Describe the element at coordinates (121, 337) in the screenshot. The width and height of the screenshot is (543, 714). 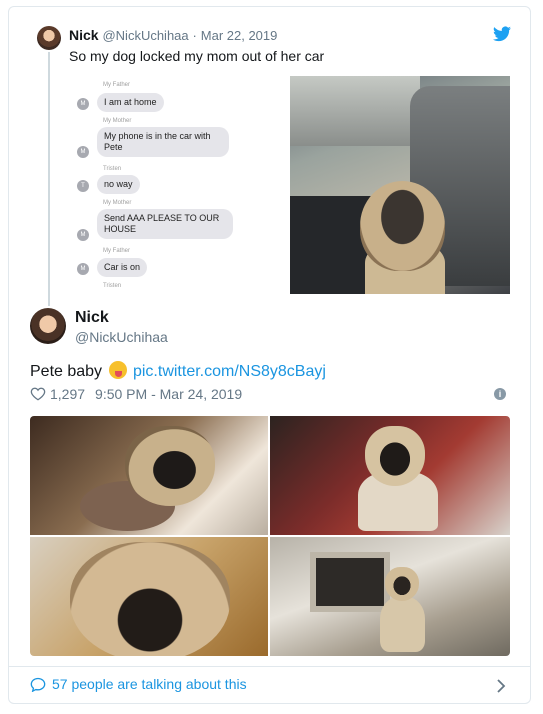
I see `author-handle: @NickUchihaa` at that location.